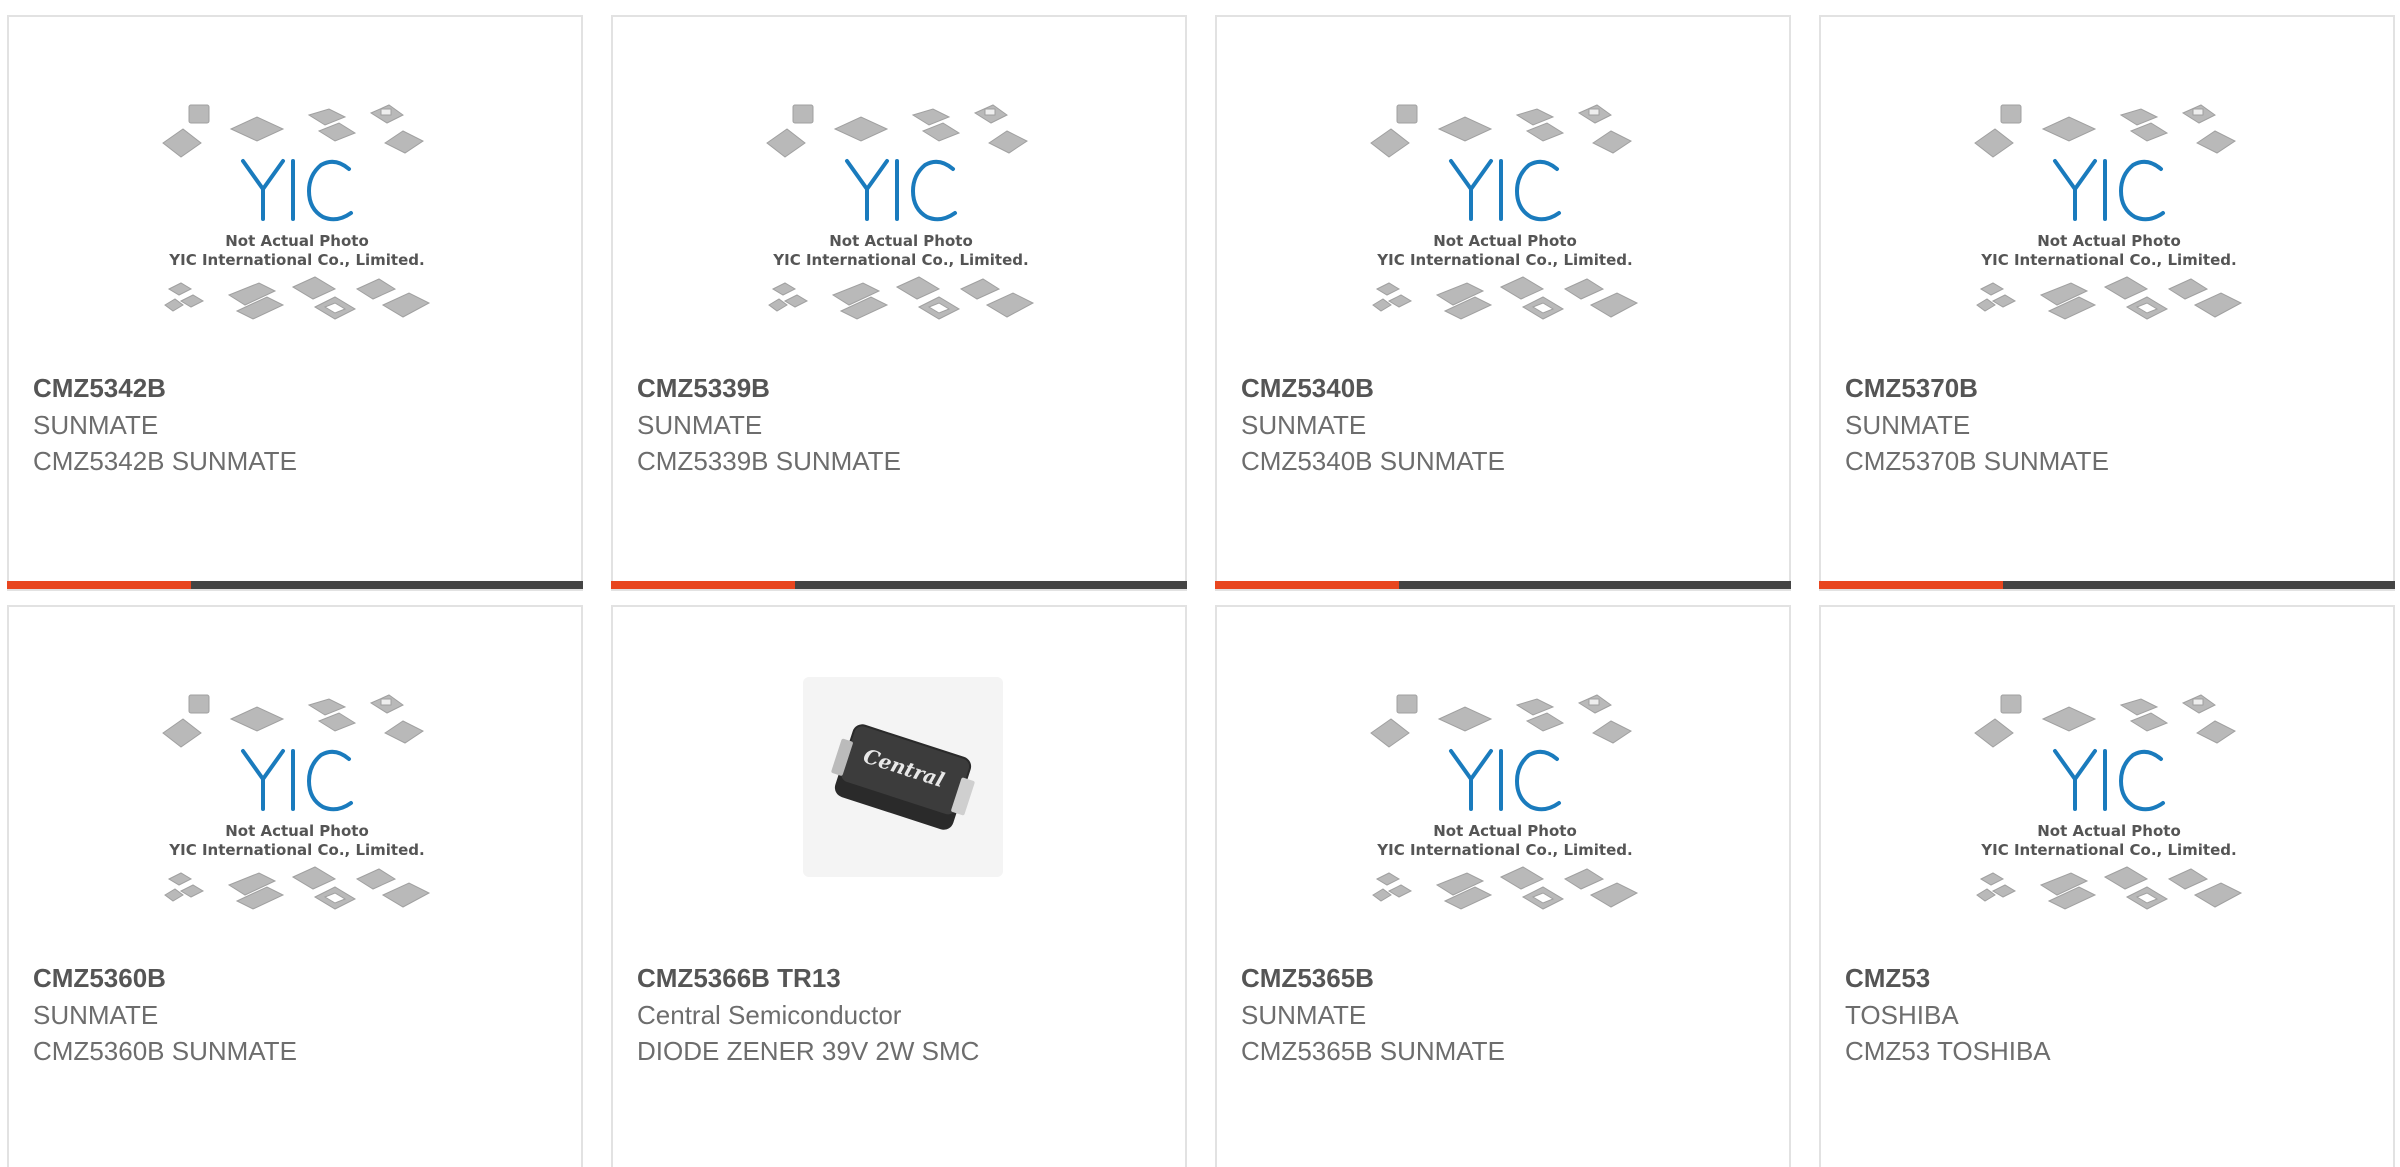 Image resolution: width=2400 pixels, height=1167 pixels. Describe the element at coordinates (1307, 978) in the screenshot. I see `part-number: CMZ5365B` at that location.